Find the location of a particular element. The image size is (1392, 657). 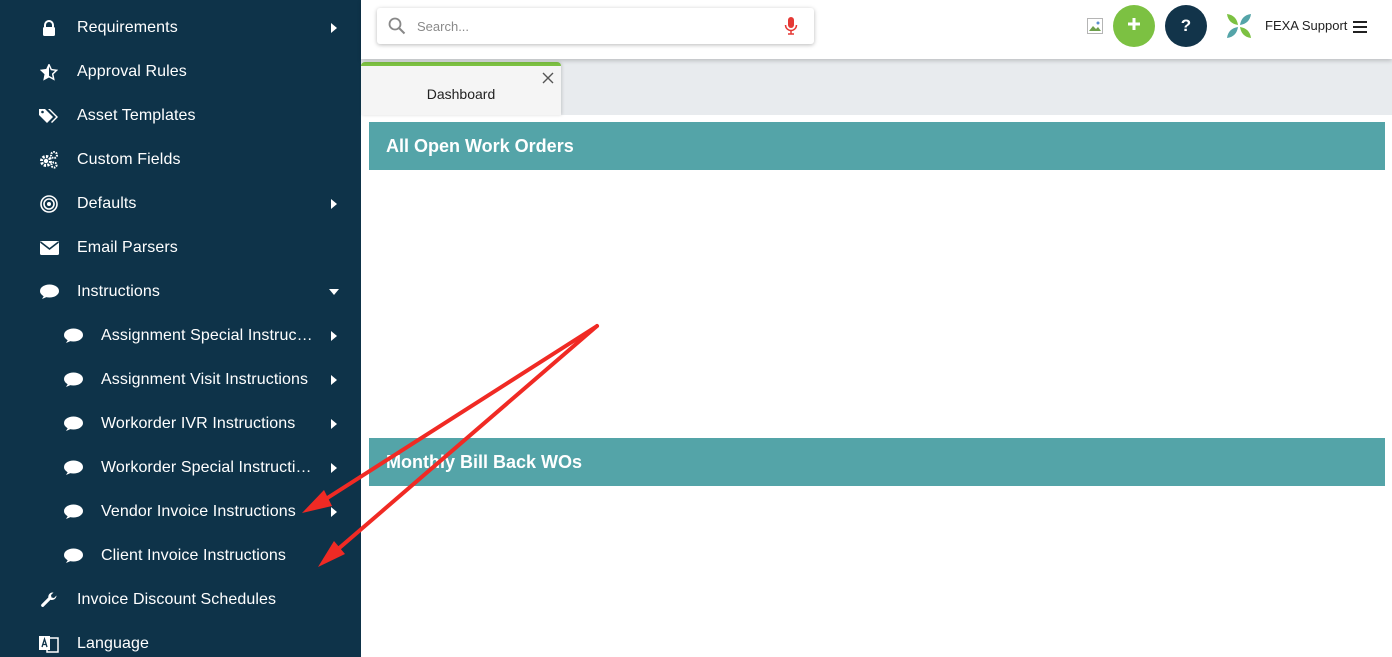

sidebar-item-label: Assignment Special Instructions is located at coordinates (209, 335).